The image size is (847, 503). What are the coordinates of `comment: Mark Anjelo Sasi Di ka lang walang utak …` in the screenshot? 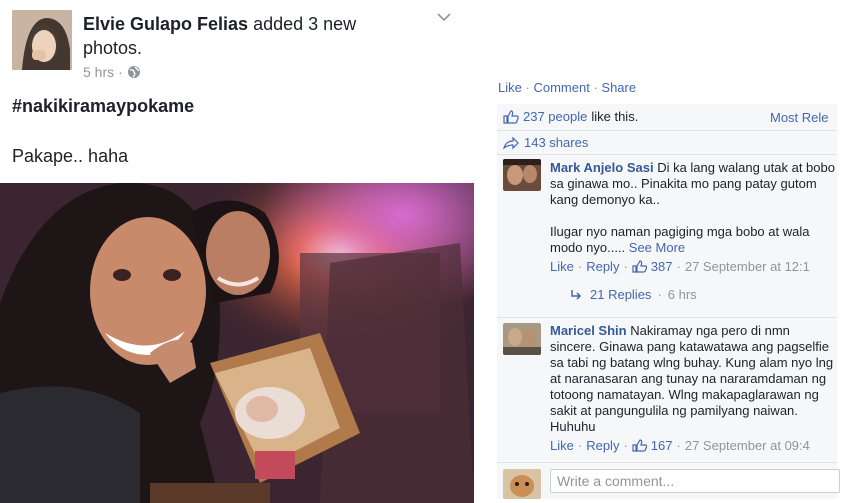 It's located at (693, 184).